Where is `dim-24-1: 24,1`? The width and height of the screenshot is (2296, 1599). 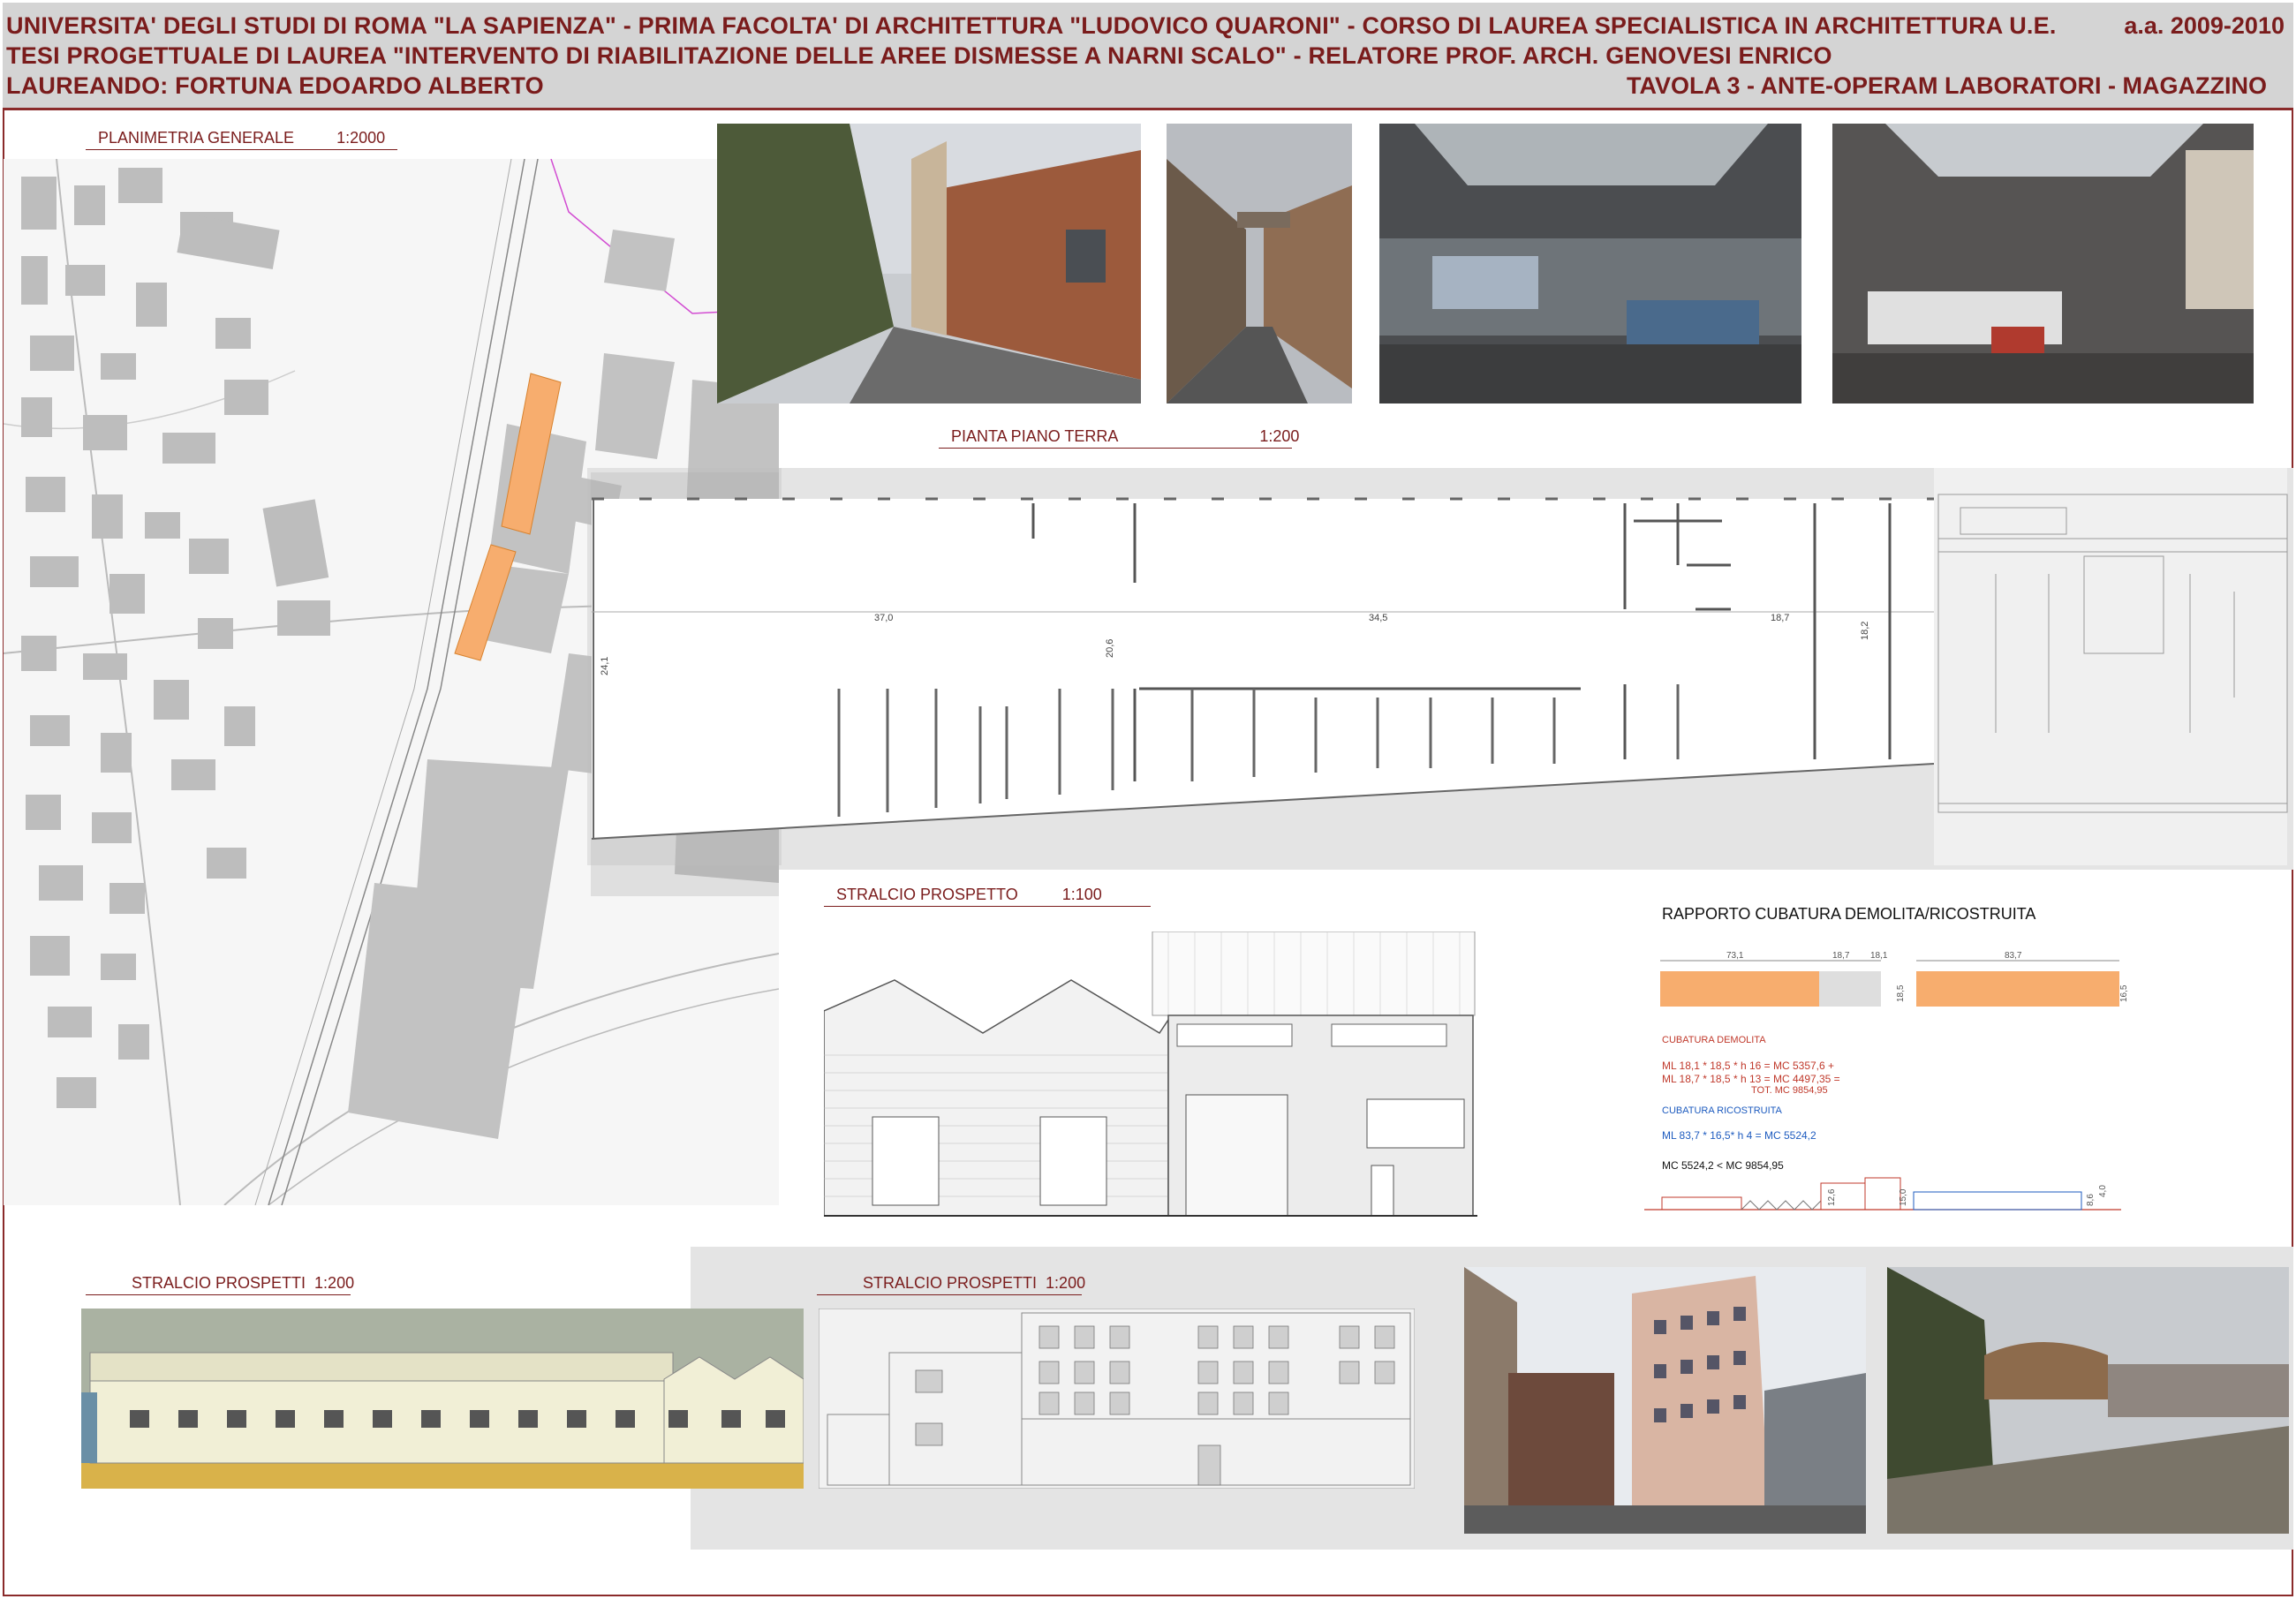
dim-24-1: 24,1 is located at coordinates (605, 666).